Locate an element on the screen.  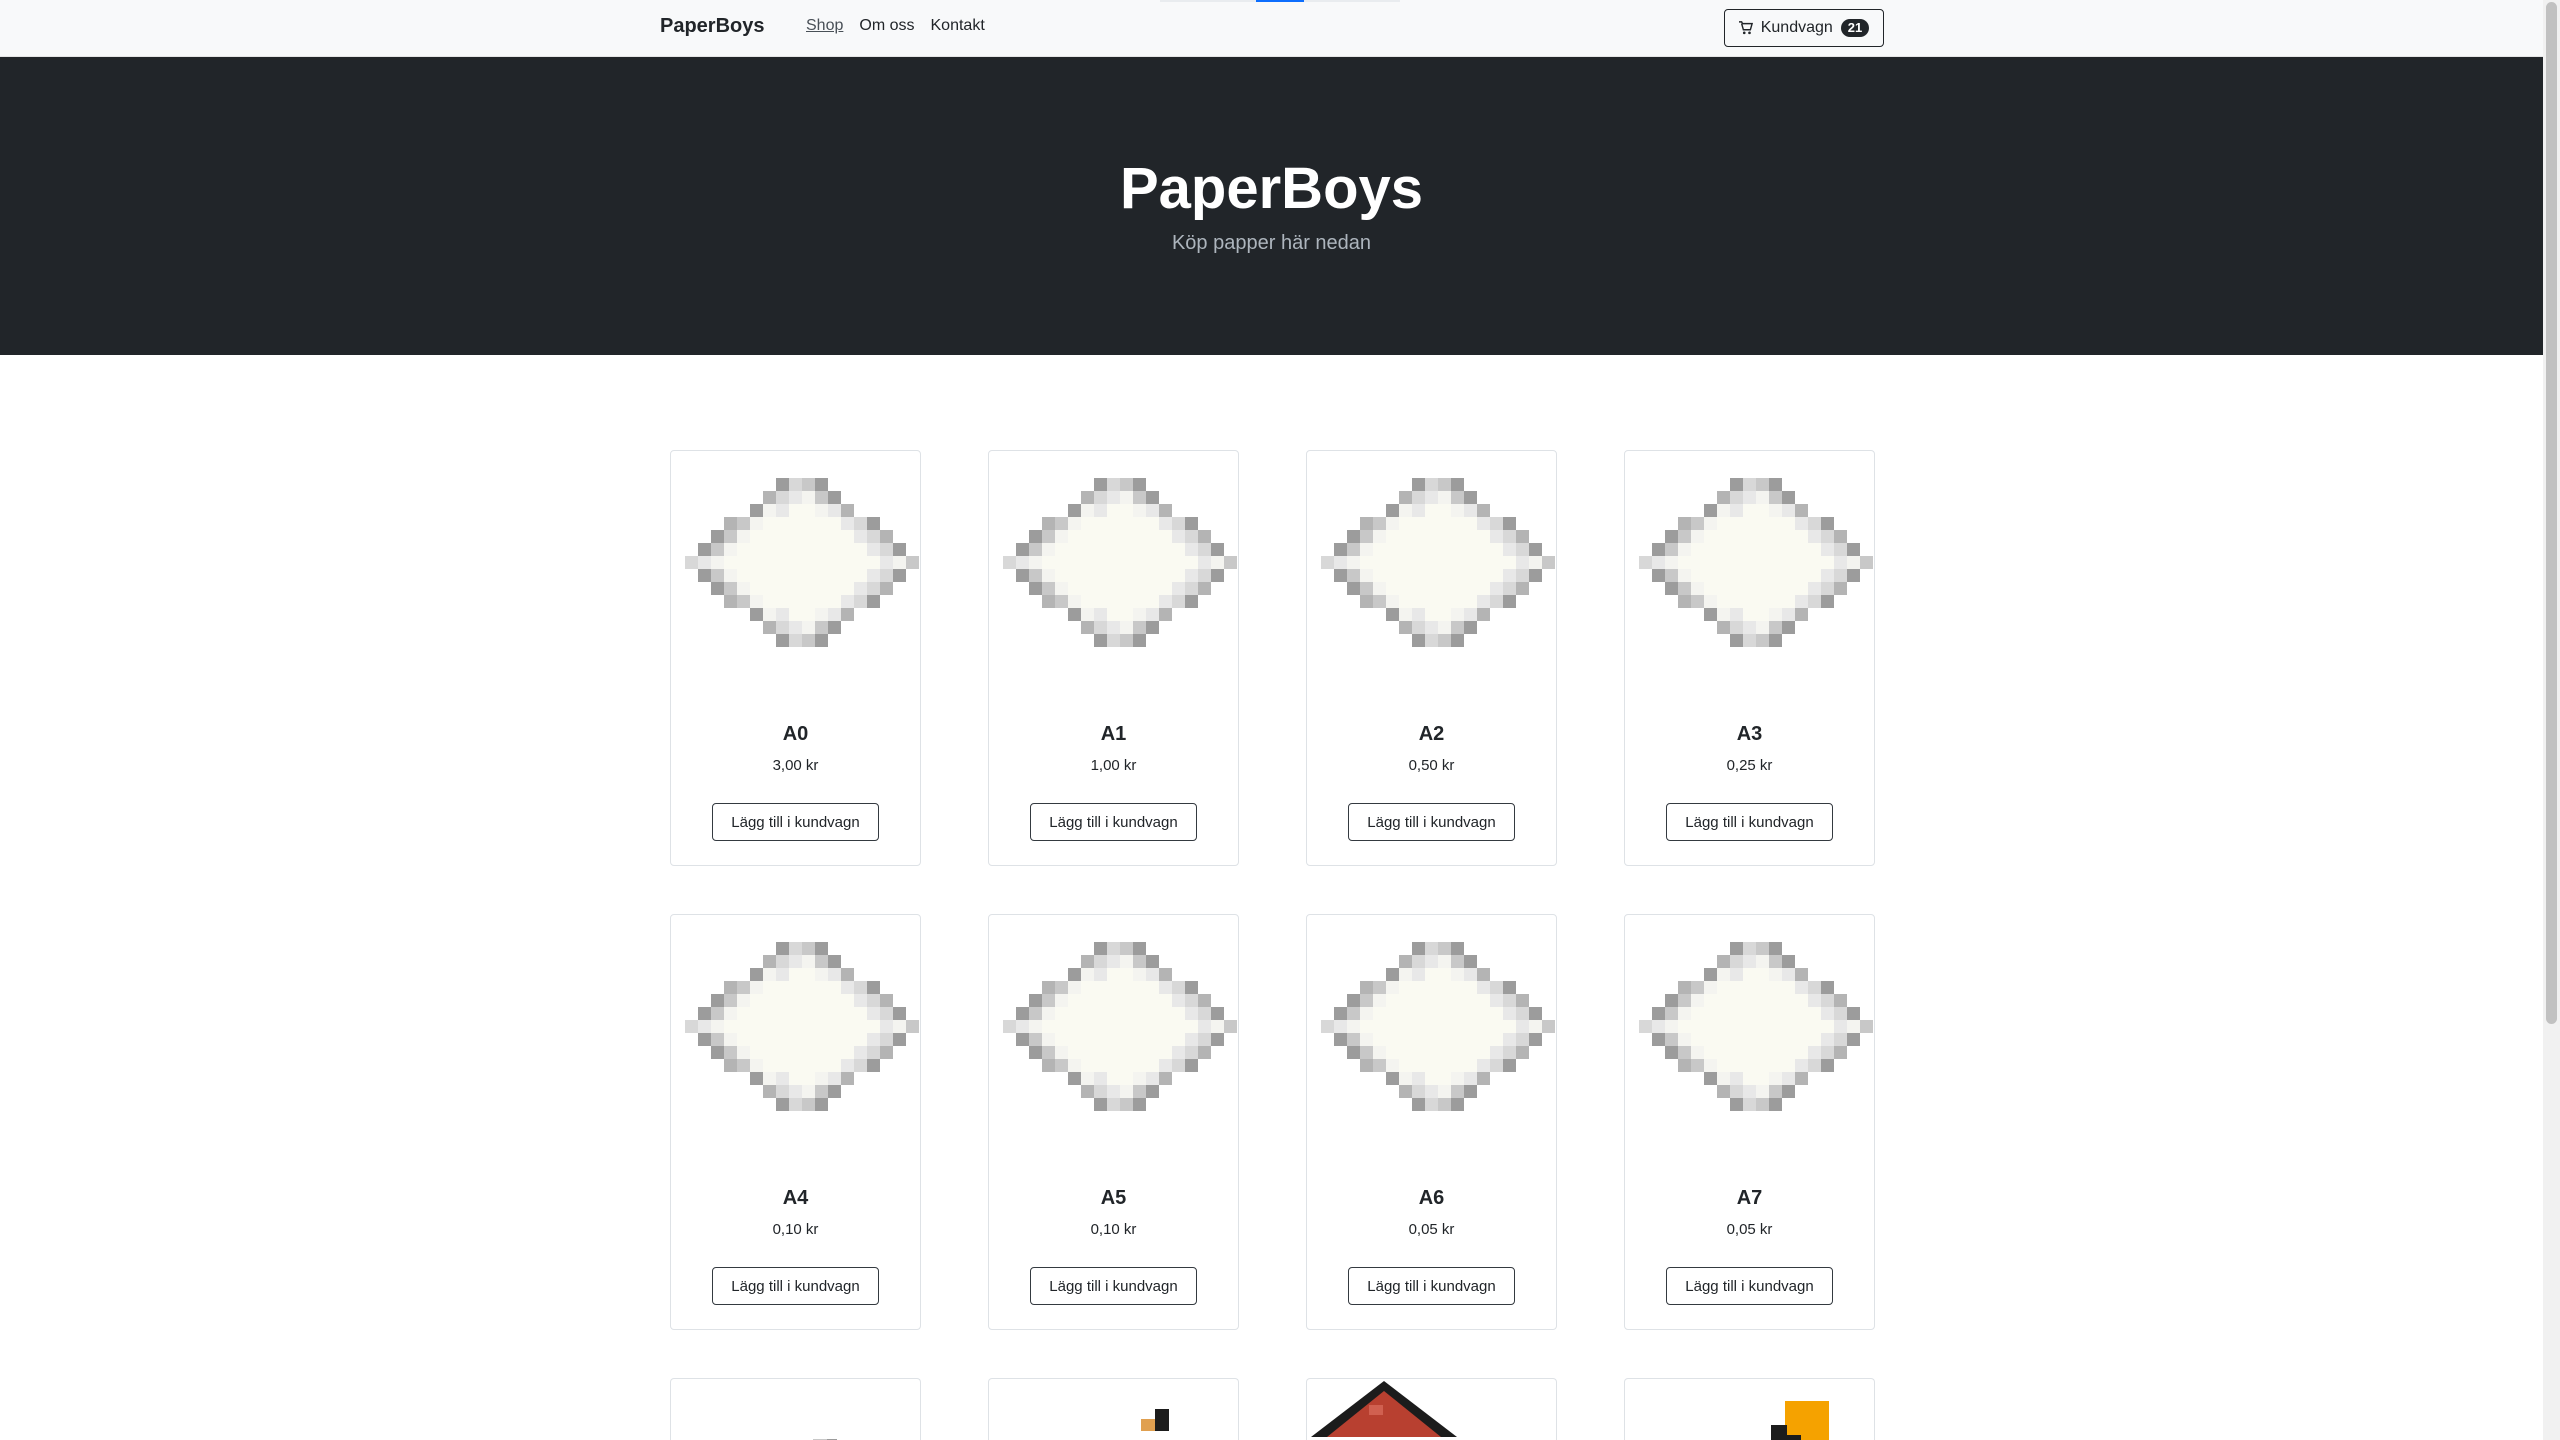
product-name: A7 is located at coordinates (1749, 1198).